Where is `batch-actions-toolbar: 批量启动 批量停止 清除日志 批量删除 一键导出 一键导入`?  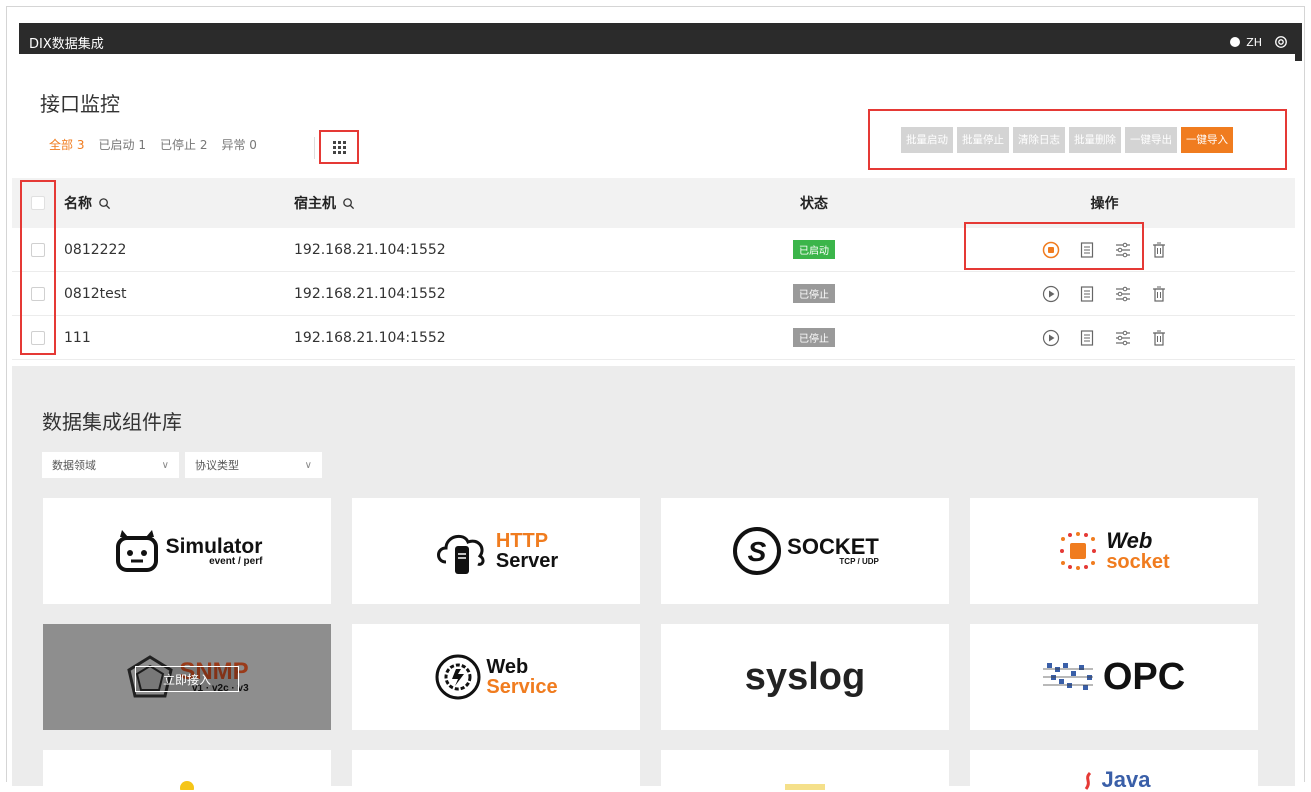 batch-actions-toolbar: 批量启动 批量停止 清除日志 批量删除 一键导出 一键导入 is located at coordinates (1077, 139).